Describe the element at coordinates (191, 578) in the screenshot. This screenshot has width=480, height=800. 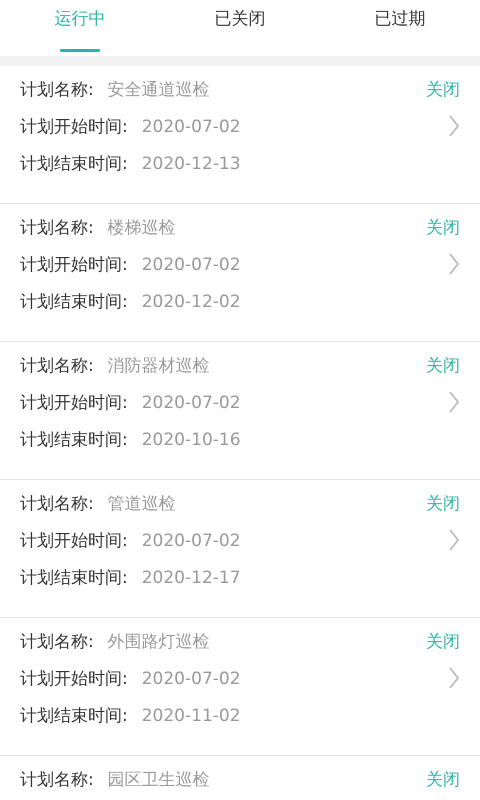
I see `end-date: 2020-12-17` at that location.